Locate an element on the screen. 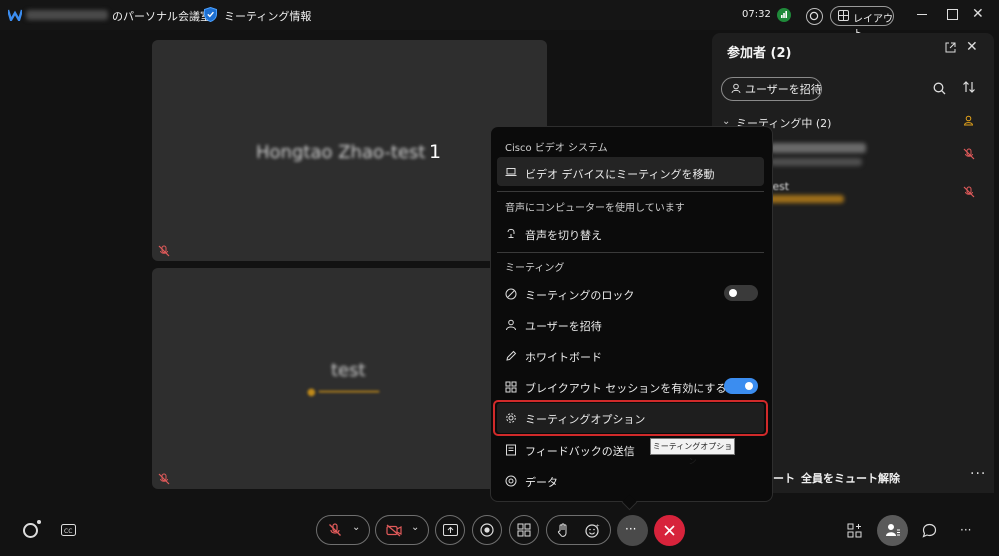 The image size is (999, 556). window-maximize-button is located at coordinates (952, 14).